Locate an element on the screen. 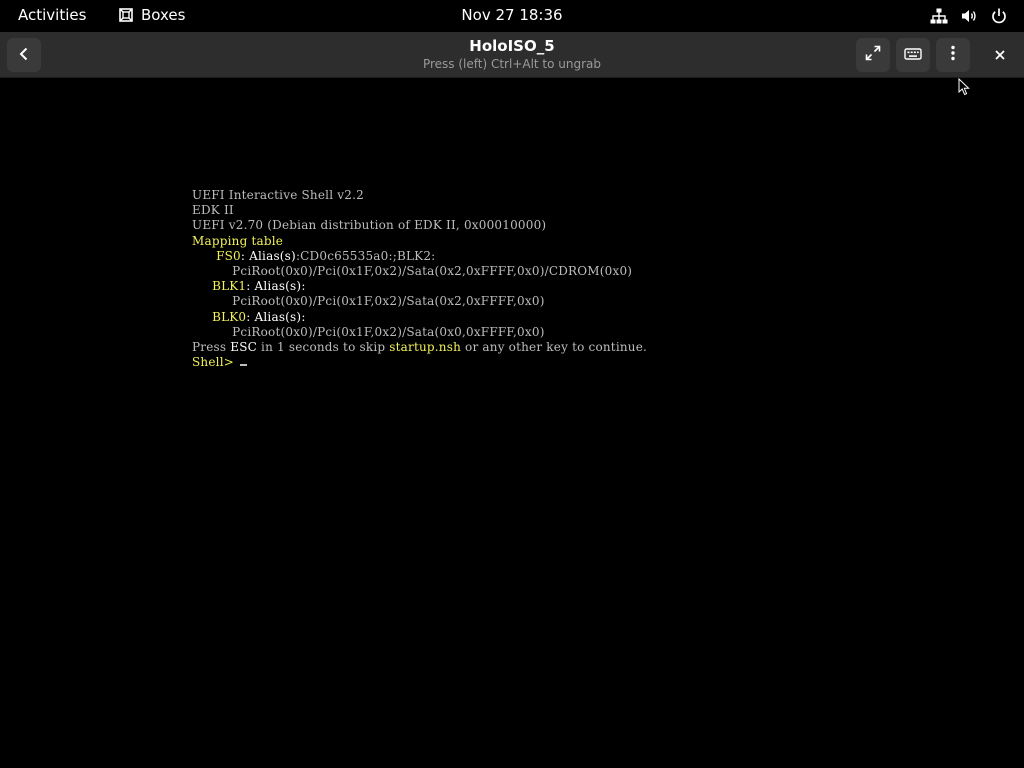  power-icon is located at coordinates (999, 16).